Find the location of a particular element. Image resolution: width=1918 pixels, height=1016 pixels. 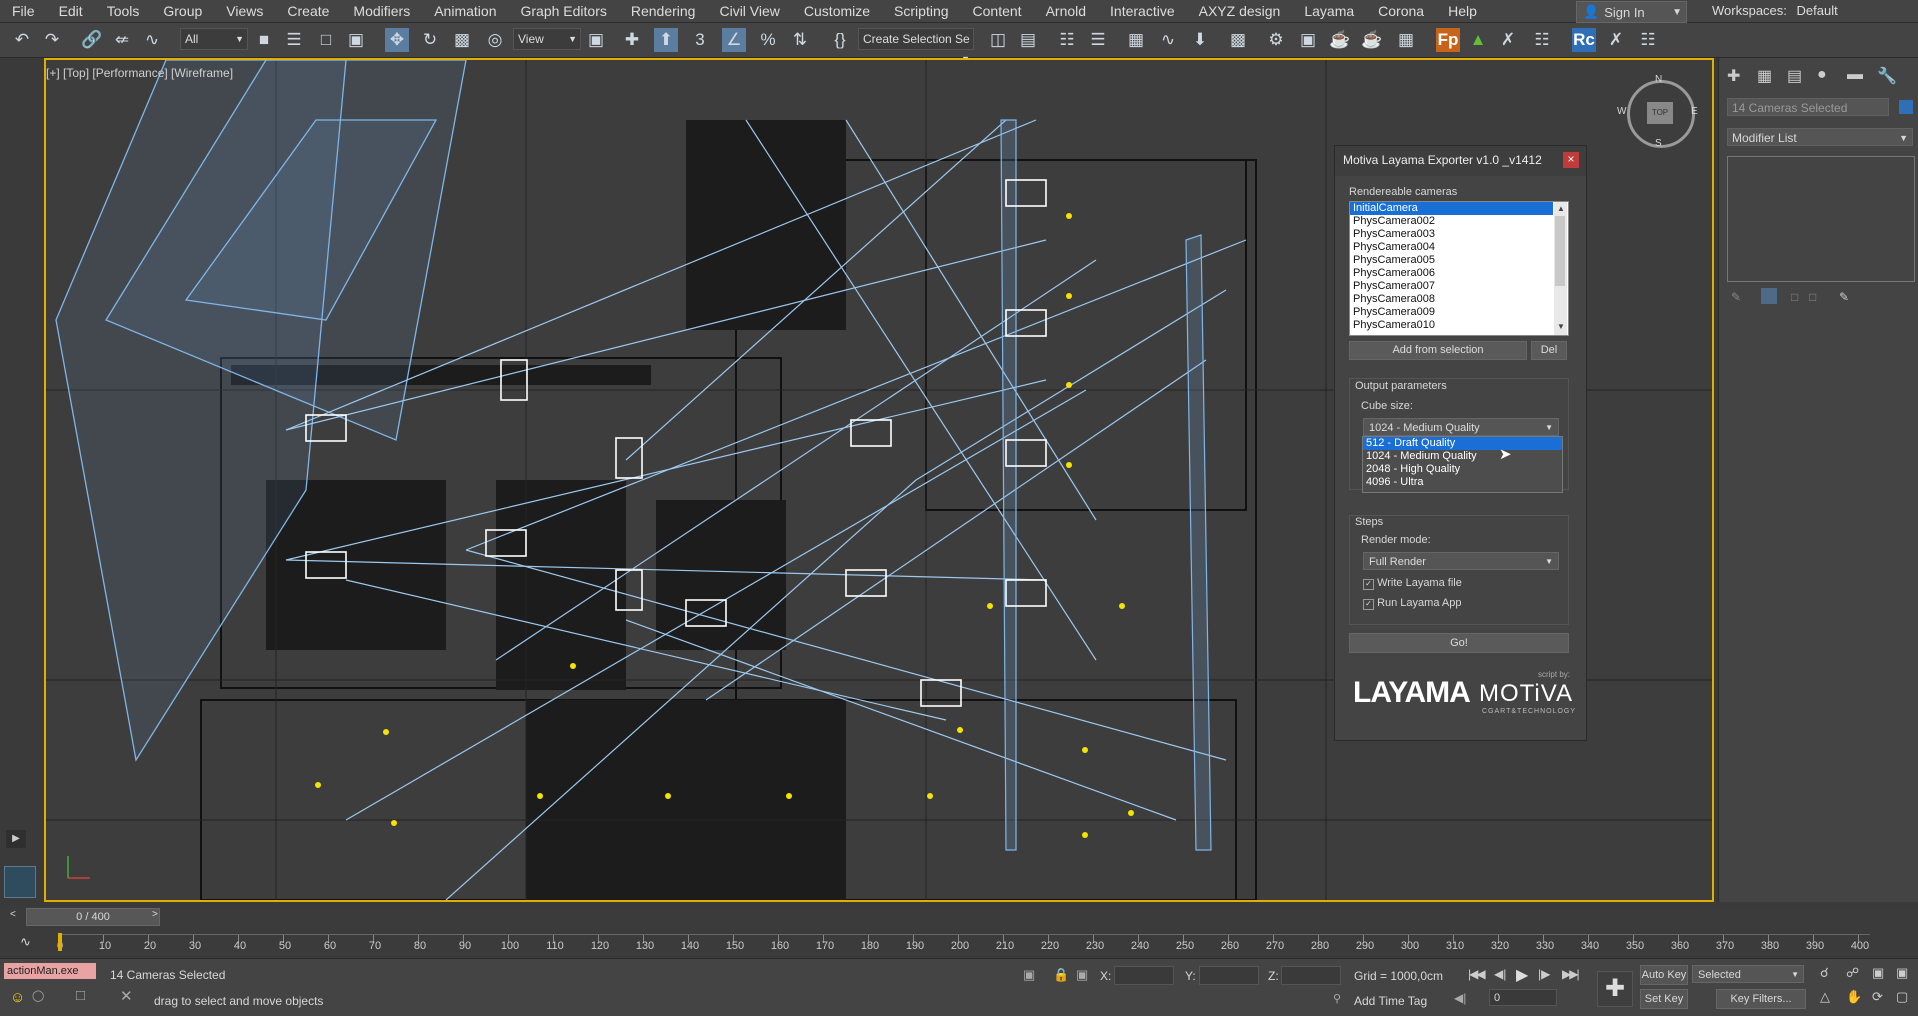

spinner-snap-icon: ⇅ is located at coordinates (800, 40).